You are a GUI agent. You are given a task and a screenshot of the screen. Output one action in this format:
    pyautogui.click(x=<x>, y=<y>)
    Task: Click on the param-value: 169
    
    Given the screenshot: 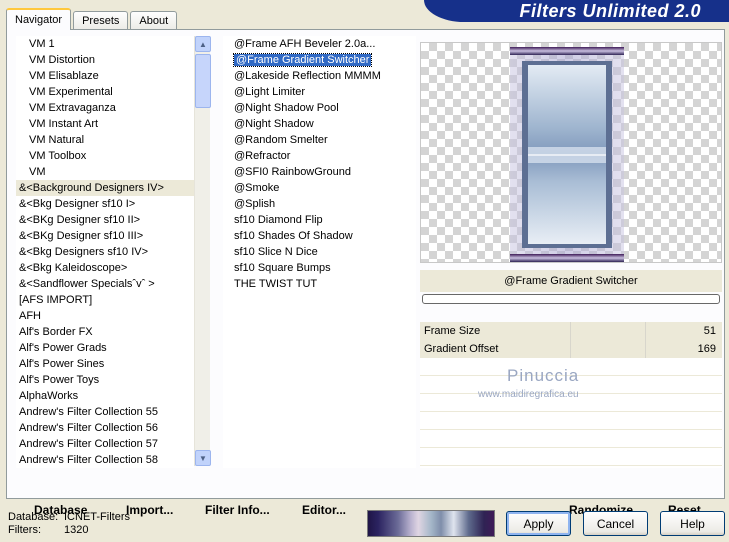 What is the action you would take?
    pyautogui.click(x=706, y=349)
    